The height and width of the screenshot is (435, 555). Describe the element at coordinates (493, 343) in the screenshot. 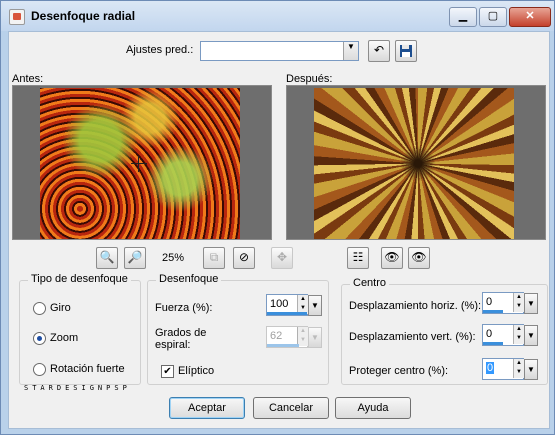

I see `voffset-slider-bar` at that location.